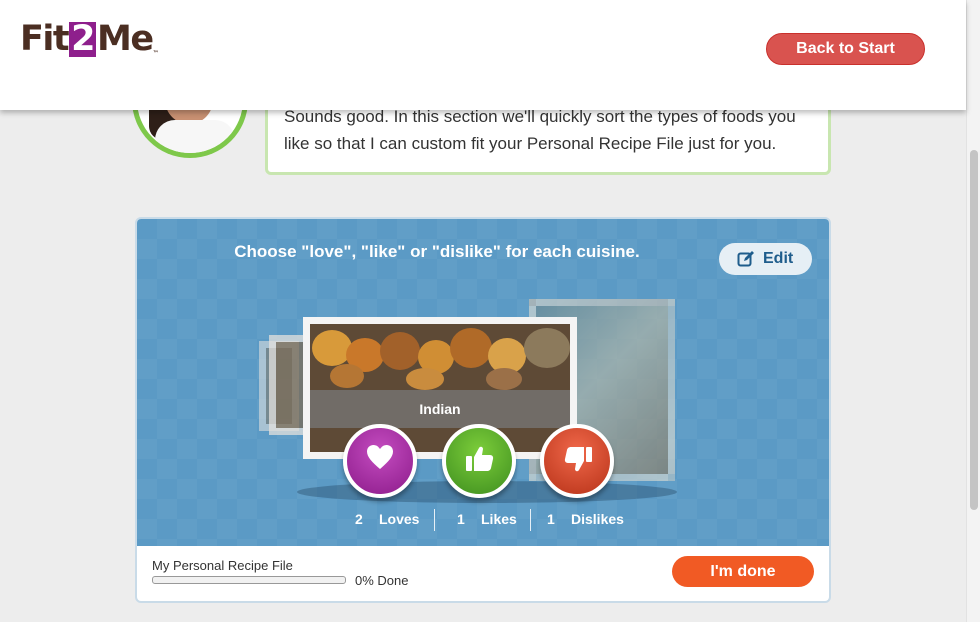 The width and height of the screenshot is (980, 622). I want to click on thumbs-up-icon, so click(480, 458).